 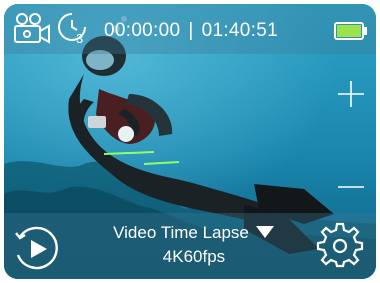 What do you see at coordinates (194, 256) in the screenshot?
I see `mode-resolution: 4K60fps` at bounding box center [194, 256].